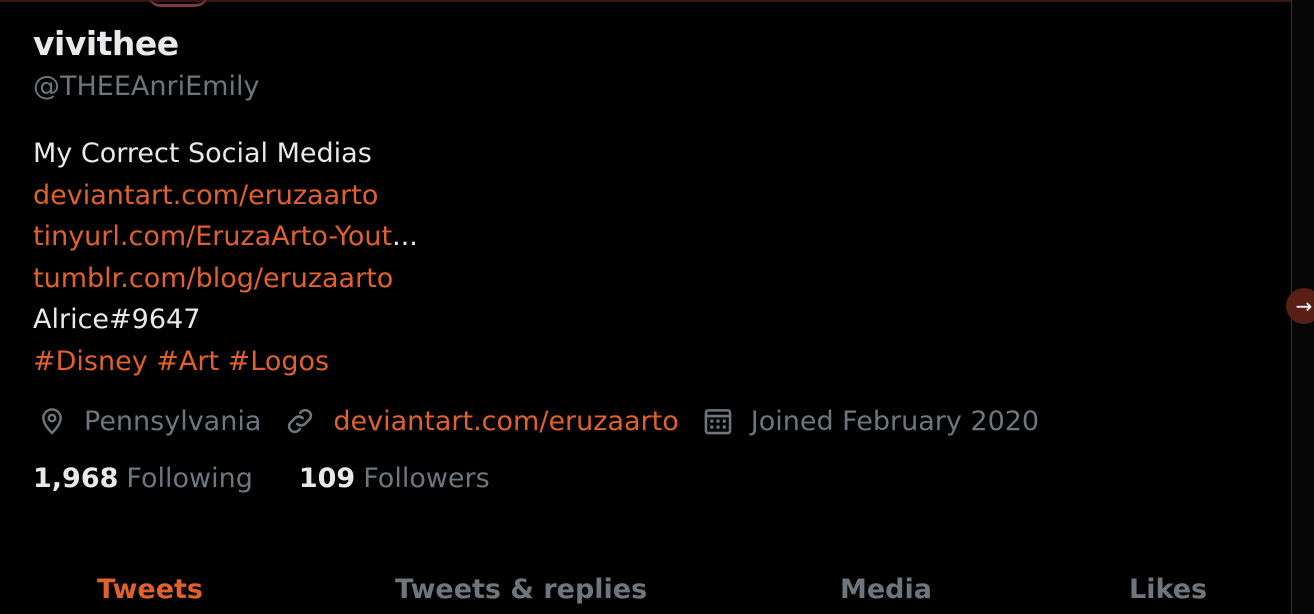 The image size is (1314, 614). I want to click on followers-number: 109, so click(327, 478).